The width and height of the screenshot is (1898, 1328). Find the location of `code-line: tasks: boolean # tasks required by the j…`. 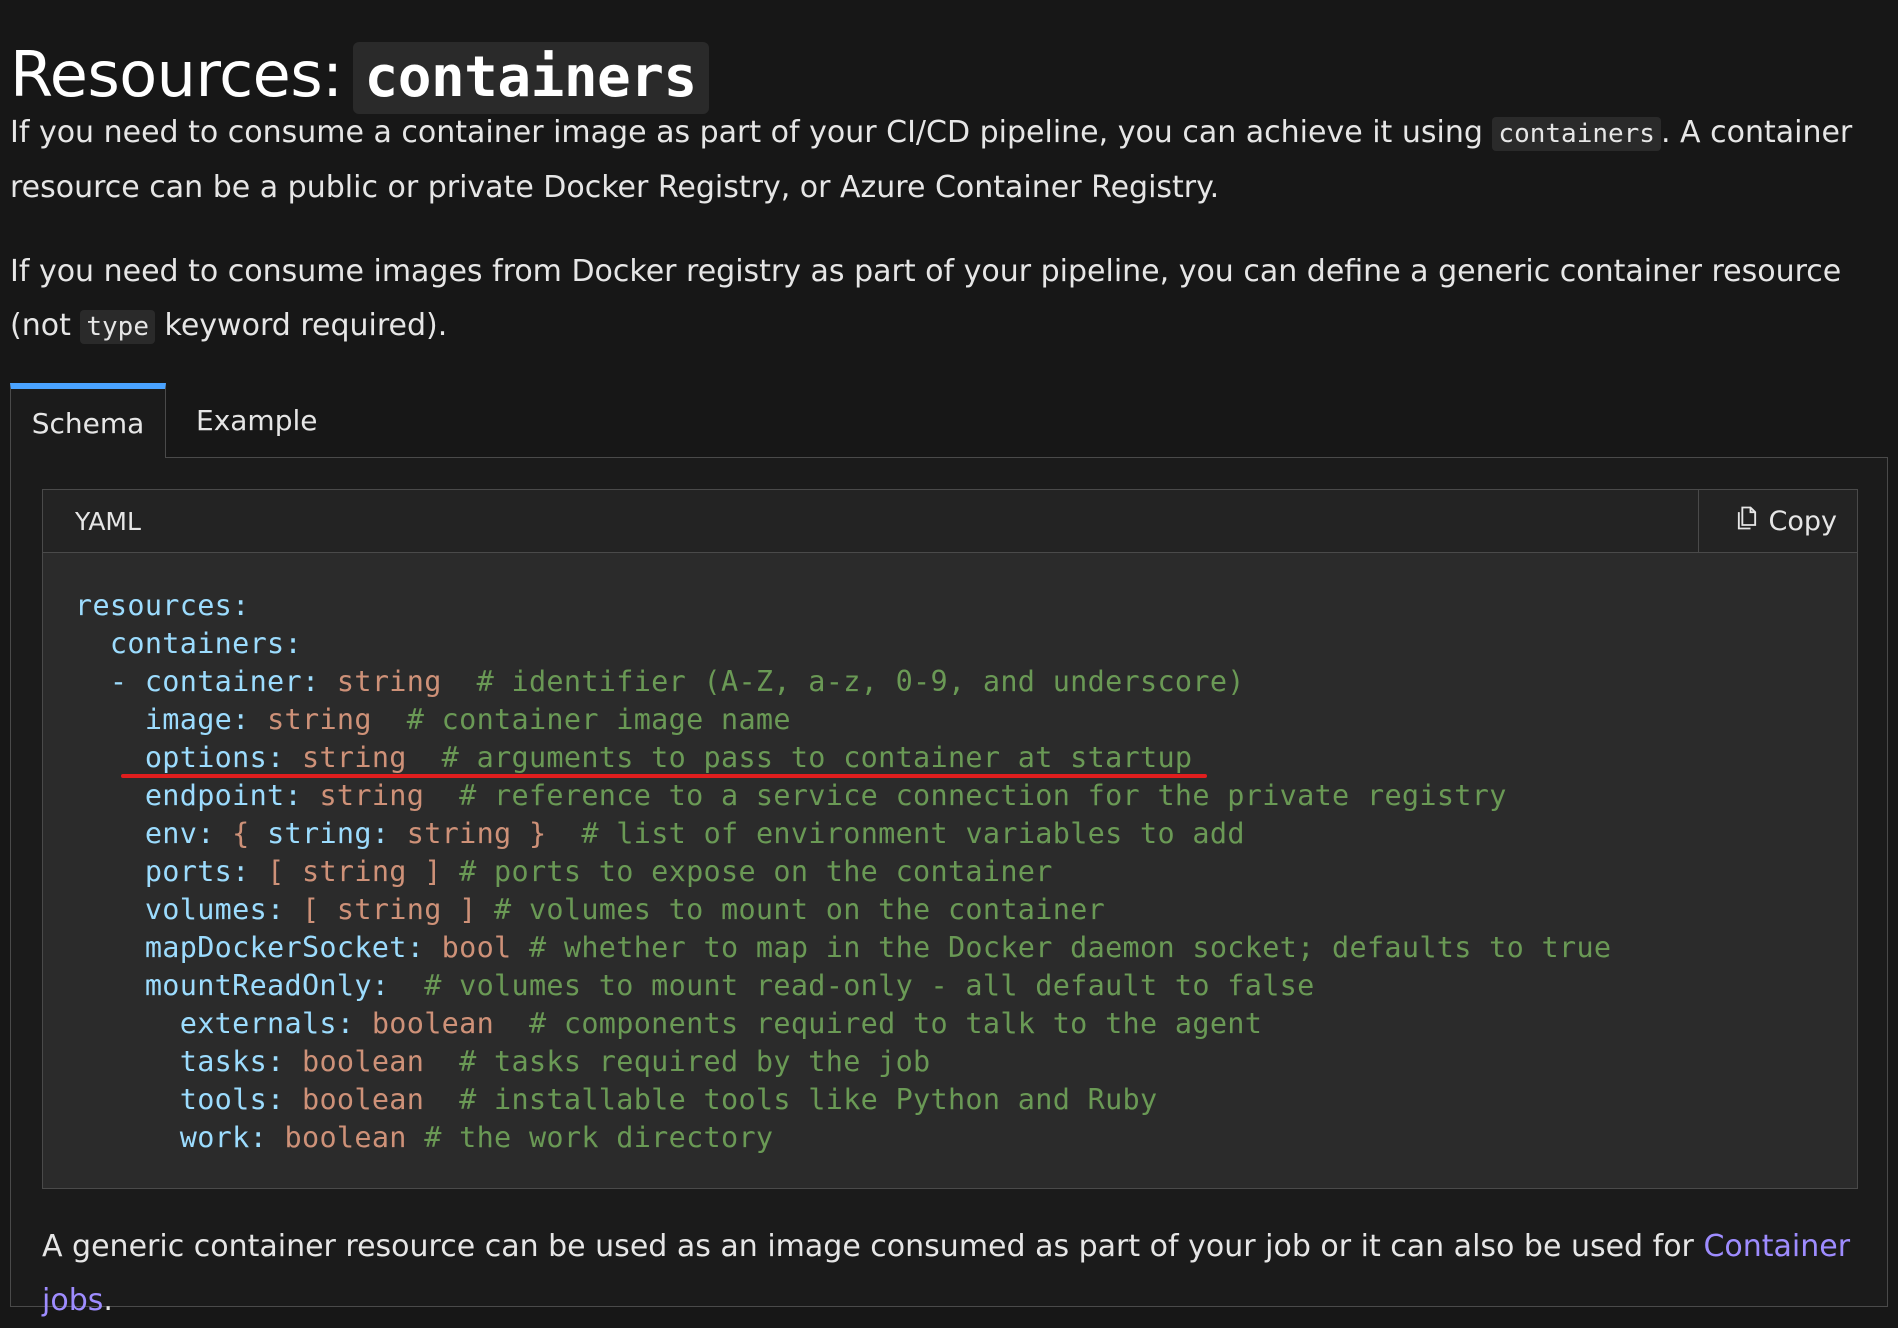

code-line: tasks: boolean # tasks required by the j… is located at coordinates (966, 1062).